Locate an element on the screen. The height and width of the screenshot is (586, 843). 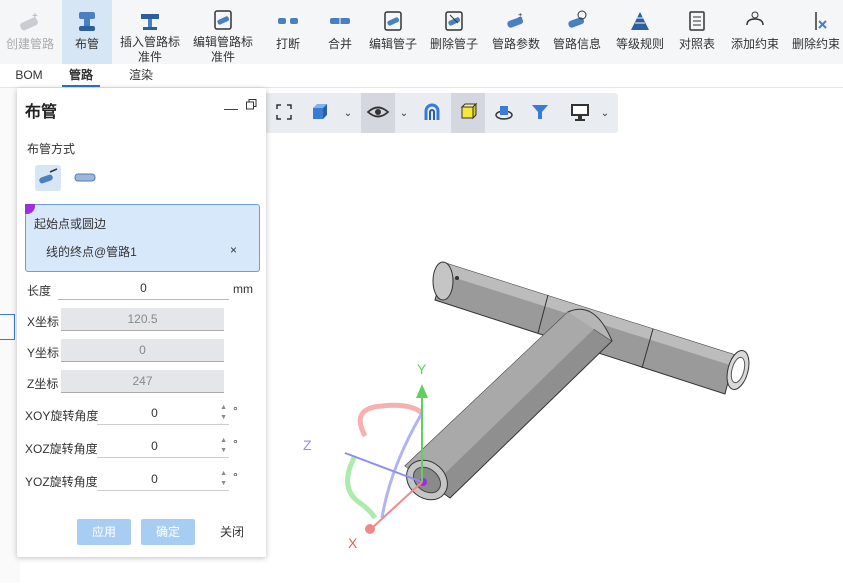
view-toolbar: ⌄ ⌄ ⌄ is located at coordinates (441, 113).